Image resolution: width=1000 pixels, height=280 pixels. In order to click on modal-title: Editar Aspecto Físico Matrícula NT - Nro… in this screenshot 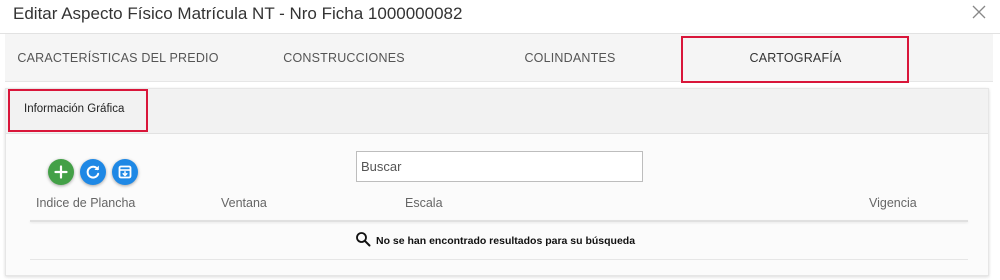, I will do `click(238, 13)`.